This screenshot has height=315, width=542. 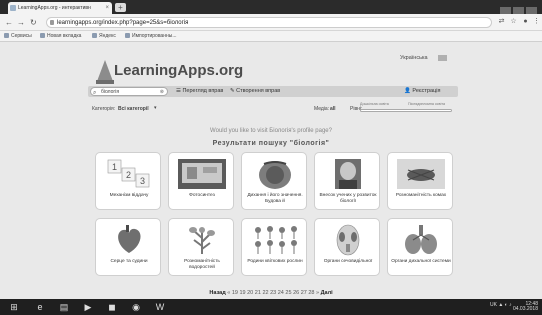 What do you see at coordinates (288, 293) in the screenshot?
I see `page-link-current: 25` at bounding box center [288, 293].